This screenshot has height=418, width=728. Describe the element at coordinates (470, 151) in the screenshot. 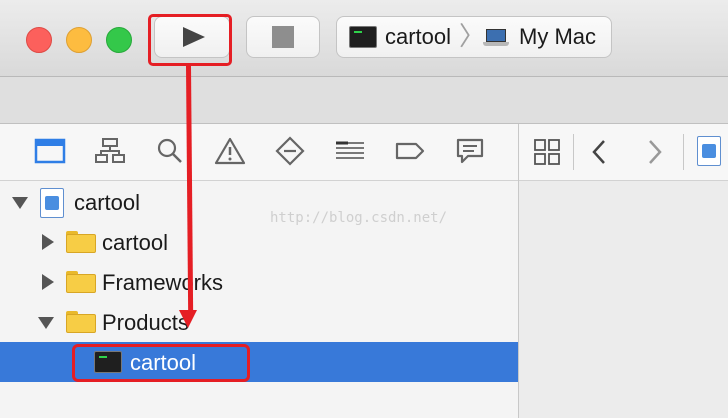

I see `report-bubble-icon` at that location.